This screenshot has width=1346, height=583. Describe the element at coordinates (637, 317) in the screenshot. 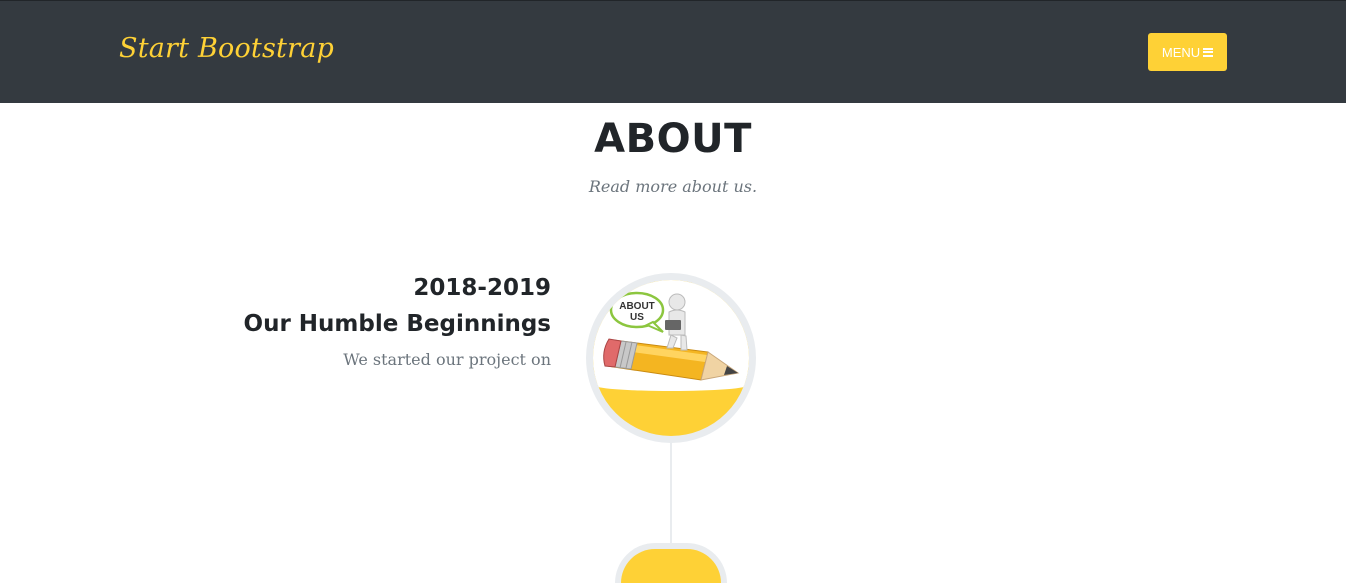

I see `about-us-badge-line2: US` at that location.